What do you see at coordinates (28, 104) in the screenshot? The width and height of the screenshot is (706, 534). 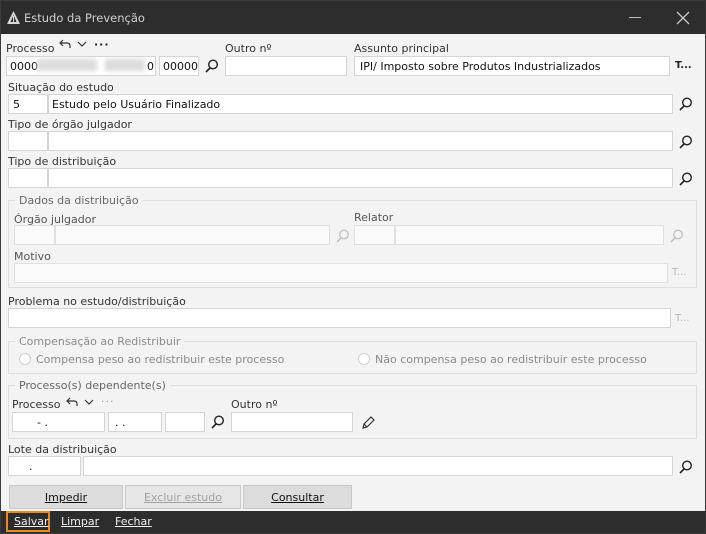 I see `situacao-code-field: 5` at bounding box center [28, 104].